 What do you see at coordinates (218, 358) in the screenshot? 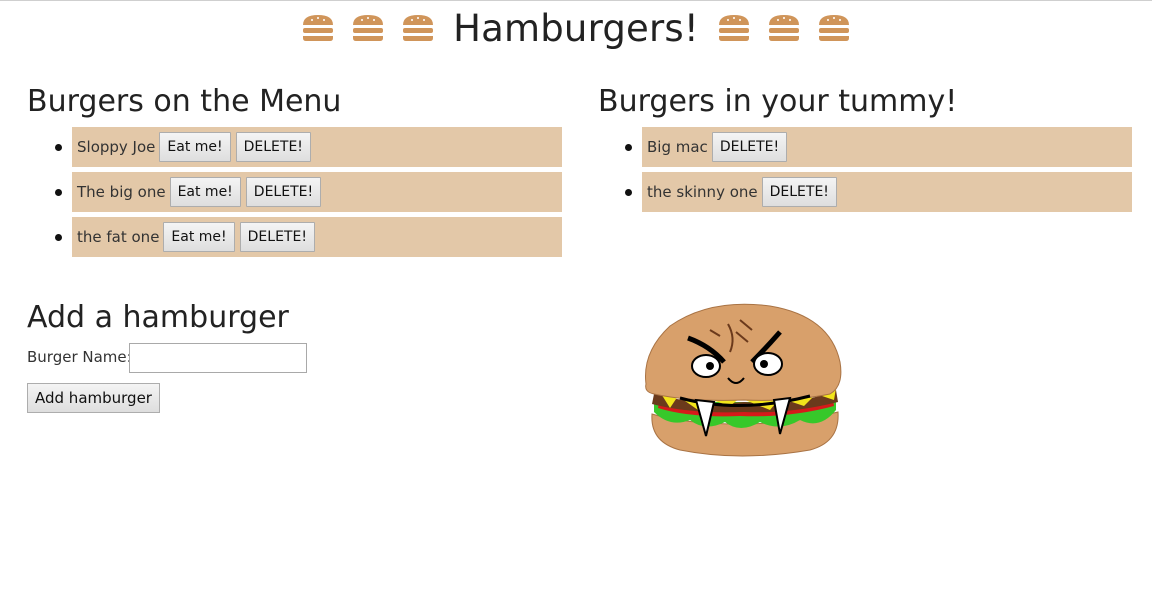
I see `burger-name-input` at bounding box center [218, 358].